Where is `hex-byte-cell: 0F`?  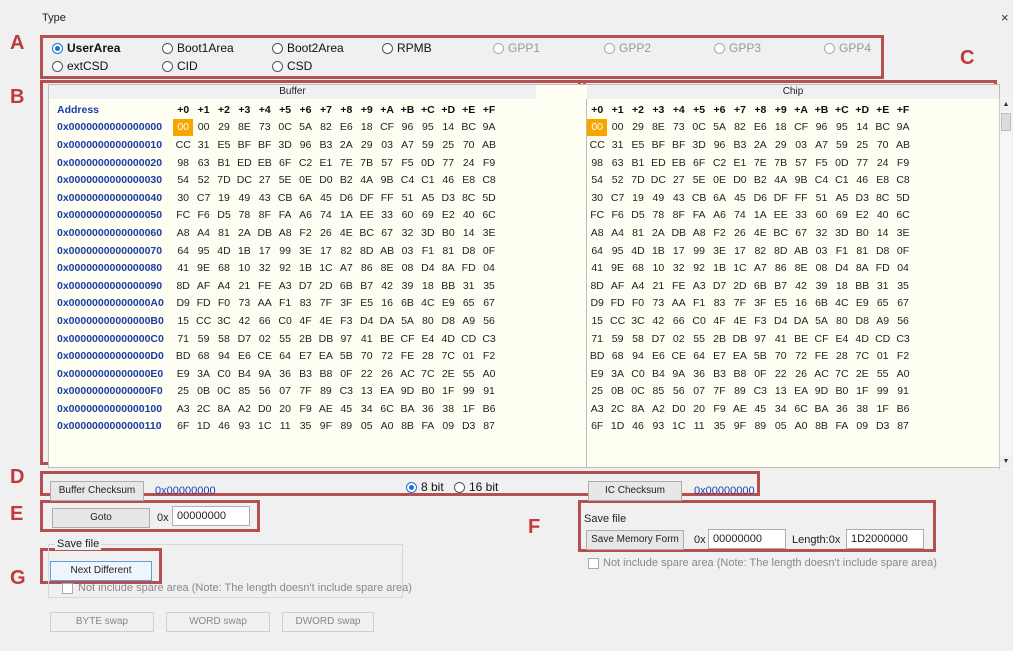
hex-byte-cell: 0F is located at coordinates (346, 374).